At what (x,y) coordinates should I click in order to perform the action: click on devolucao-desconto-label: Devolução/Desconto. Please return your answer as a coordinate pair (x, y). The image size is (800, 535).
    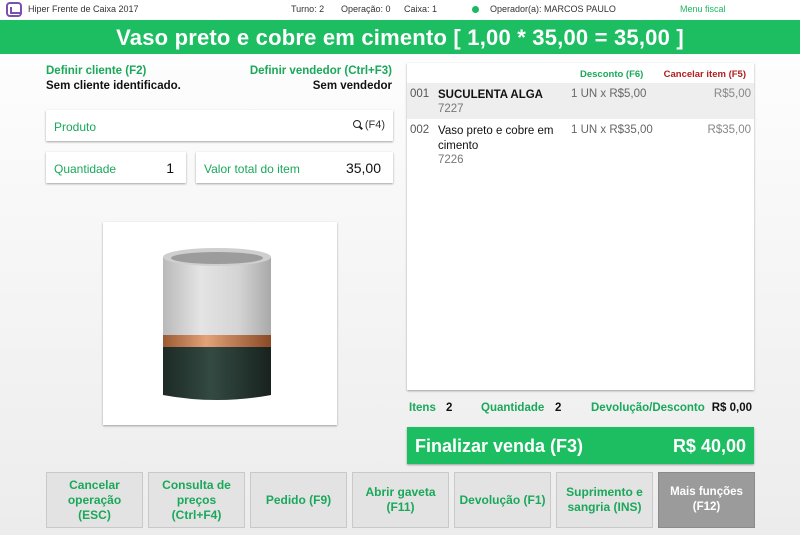
    Looking at the image, I should click on (648, 408).